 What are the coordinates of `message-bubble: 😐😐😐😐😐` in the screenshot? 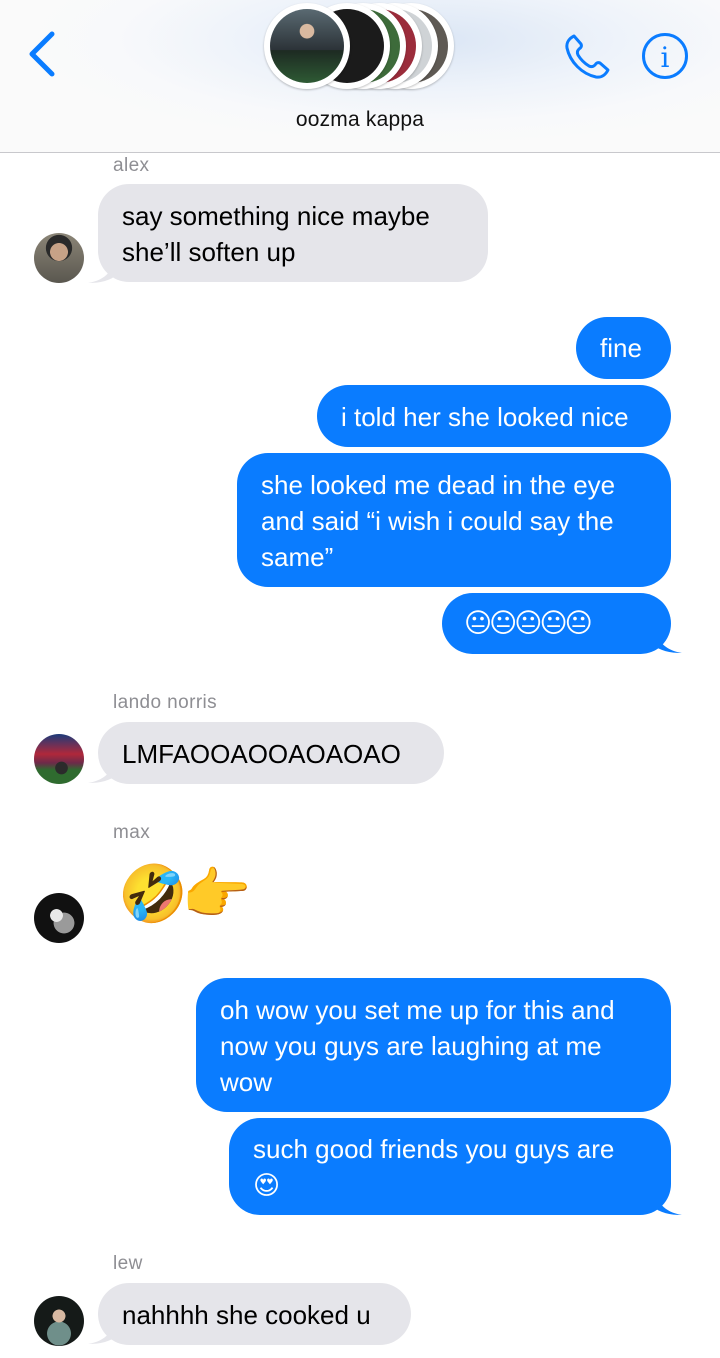 It's located at (556, 623).